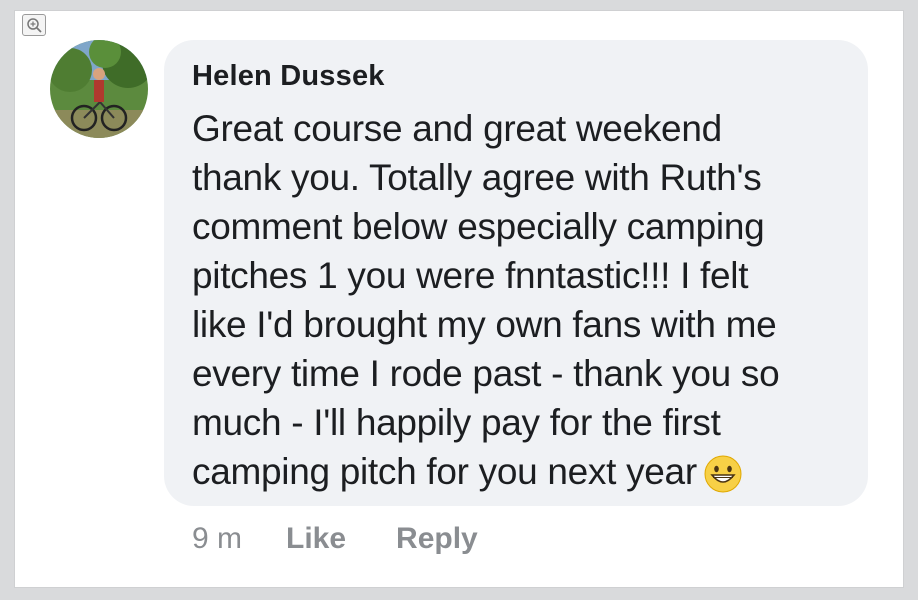  I want to click on comment-line-text: camping pitch for you next year, so click(444, 471).